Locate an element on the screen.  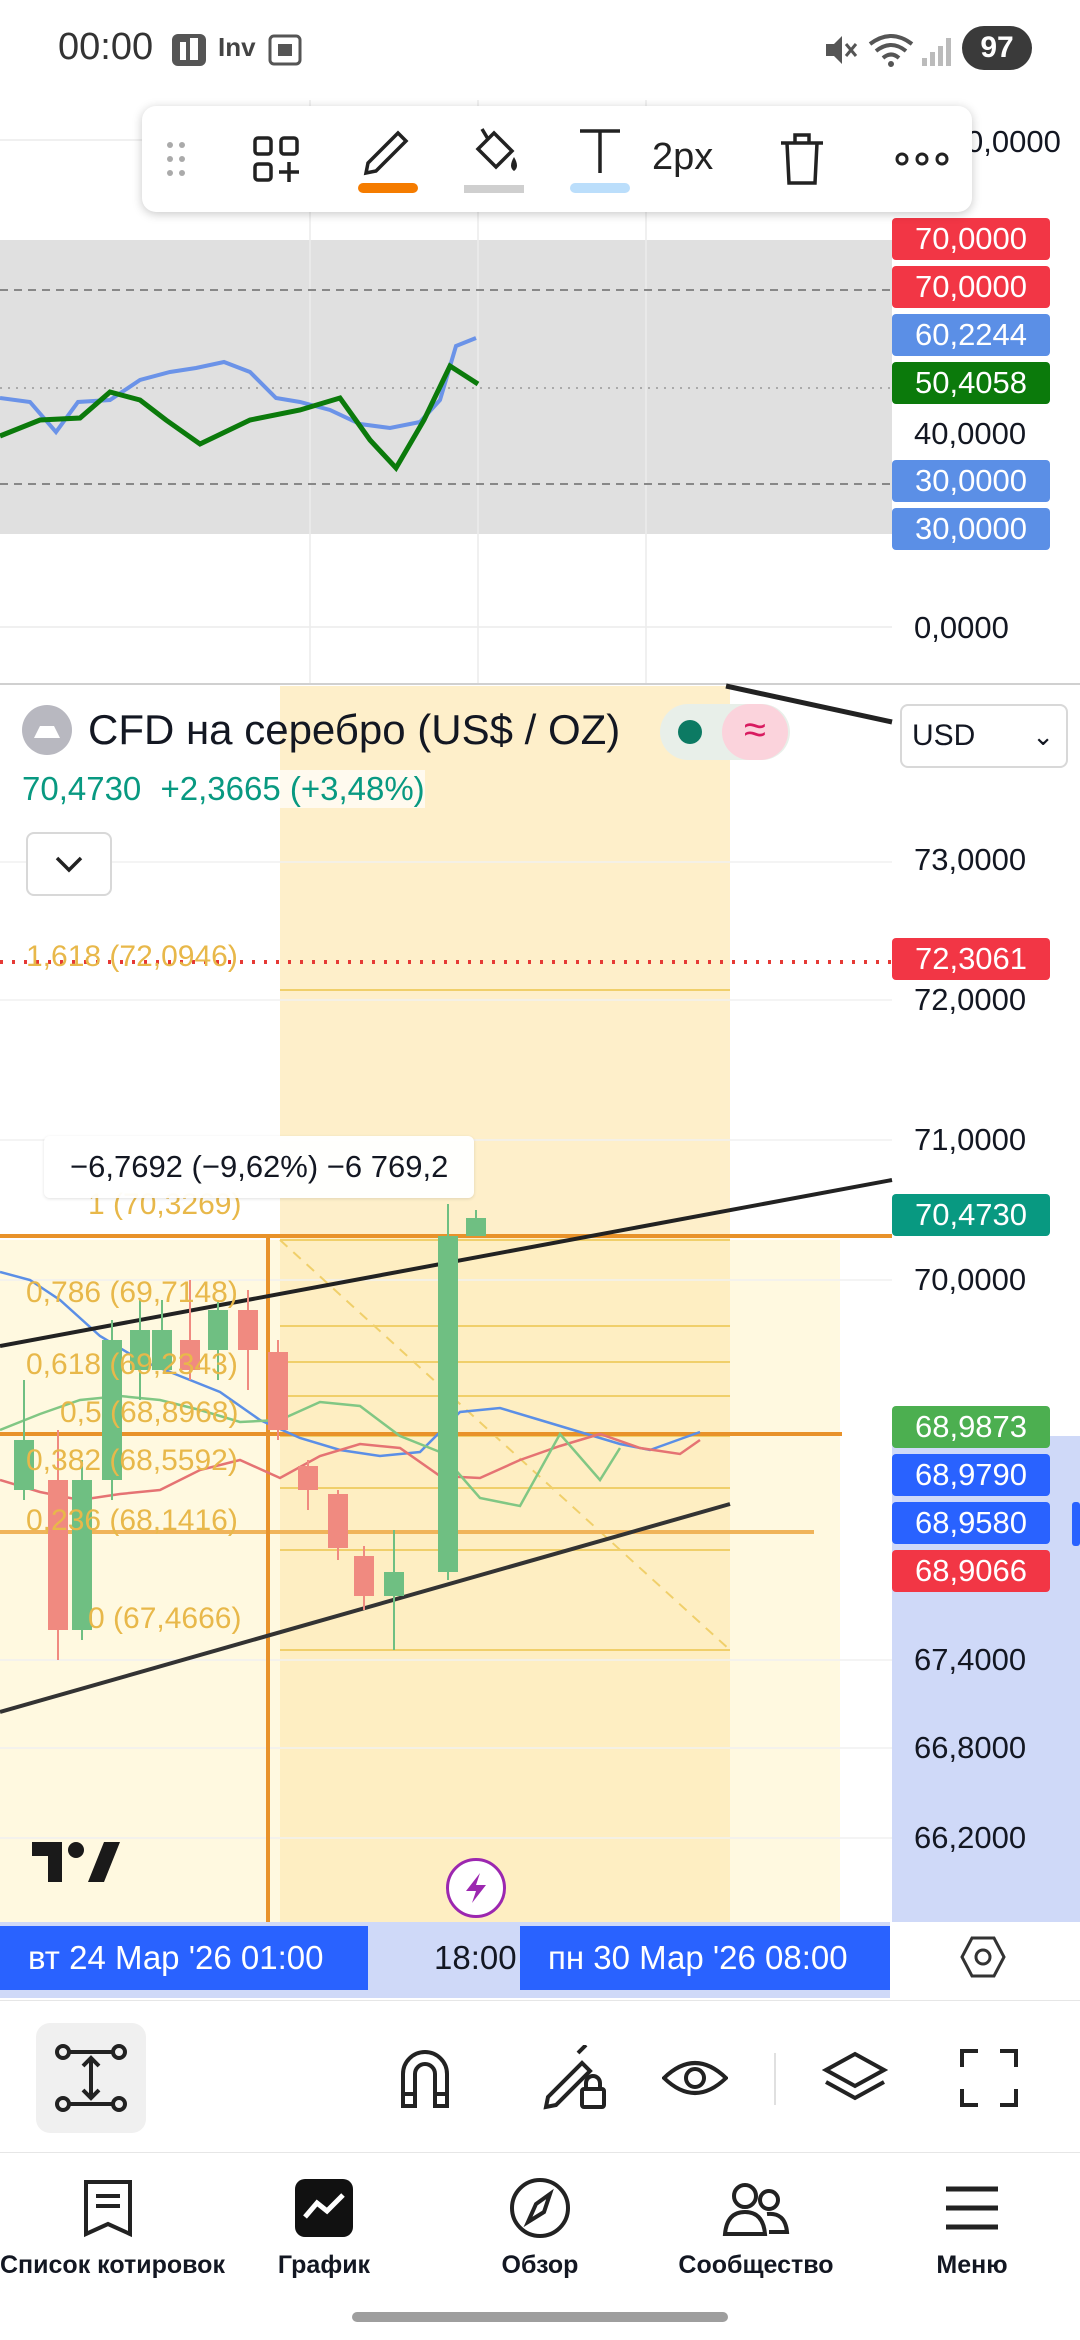
lock-drawing-button is located at coordinates (575, 2078).